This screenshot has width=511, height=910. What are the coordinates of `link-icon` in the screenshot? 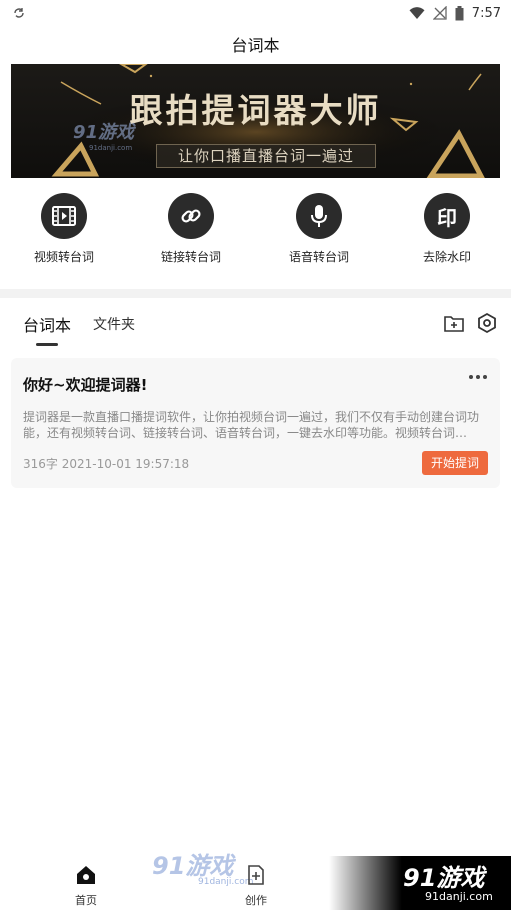 It's located at (191, 216).